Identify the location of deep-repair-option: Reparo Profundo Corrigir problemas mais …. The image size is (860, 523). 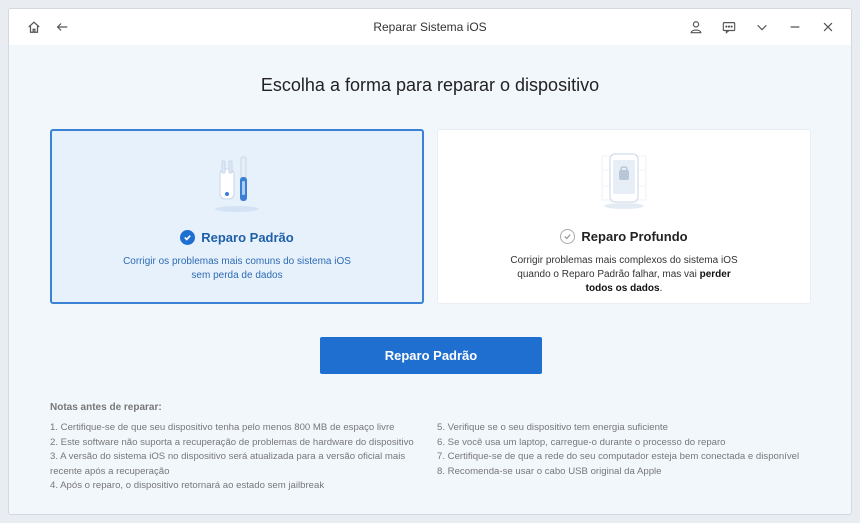
(624, 216).